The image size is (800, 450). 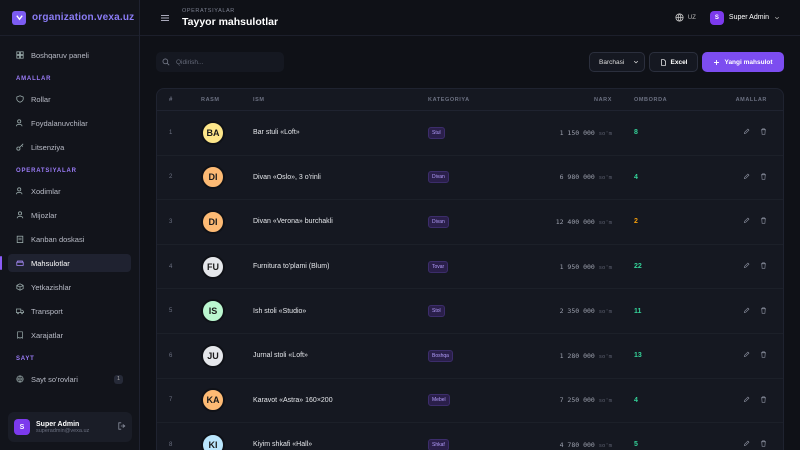 What do you see at coordinates (122, 427) in the screenshot?
I see `logout-icon` at bounding box center [122, 427].